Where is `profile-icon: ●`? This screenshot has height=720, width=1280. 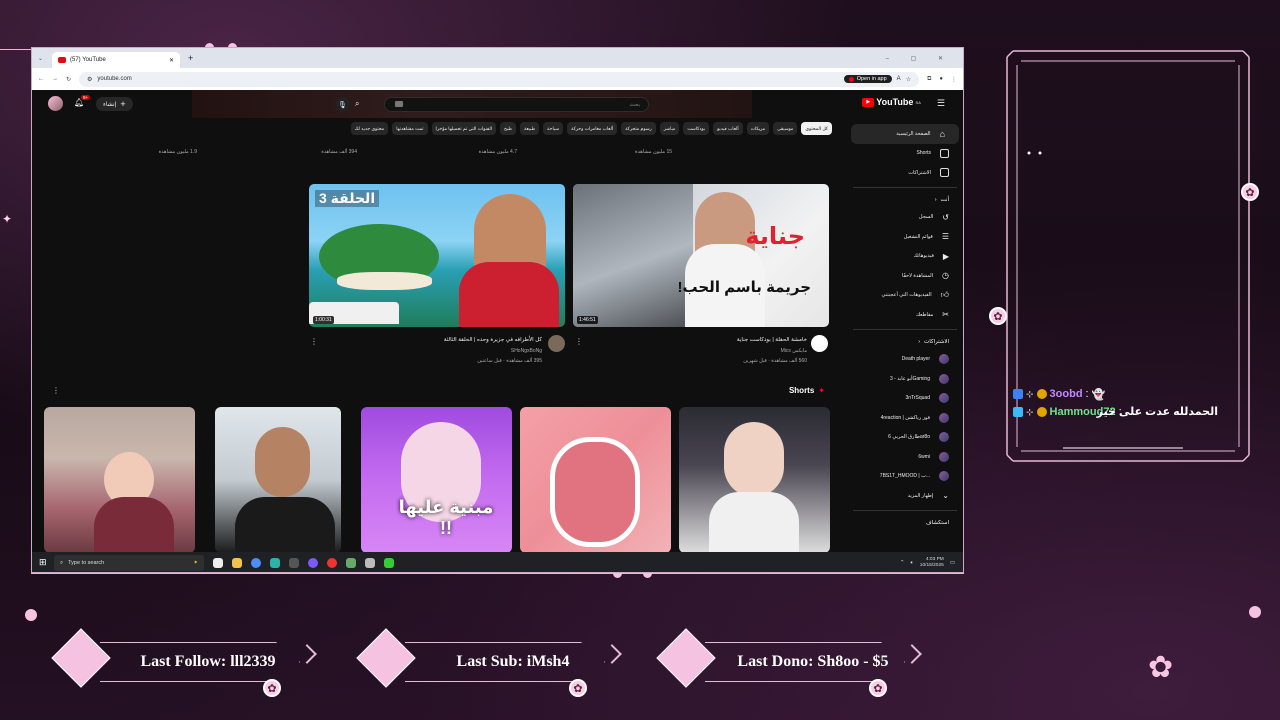 profile-icon: ● is located at coordinates (941, 79).